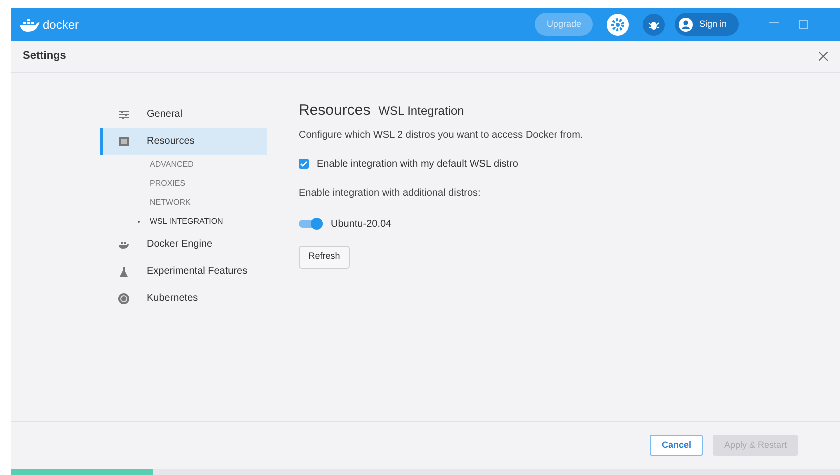  Describe the element at coordinates (183, 164) in the screenshot. I see `nav-subitem: ADVANCED` at that location.